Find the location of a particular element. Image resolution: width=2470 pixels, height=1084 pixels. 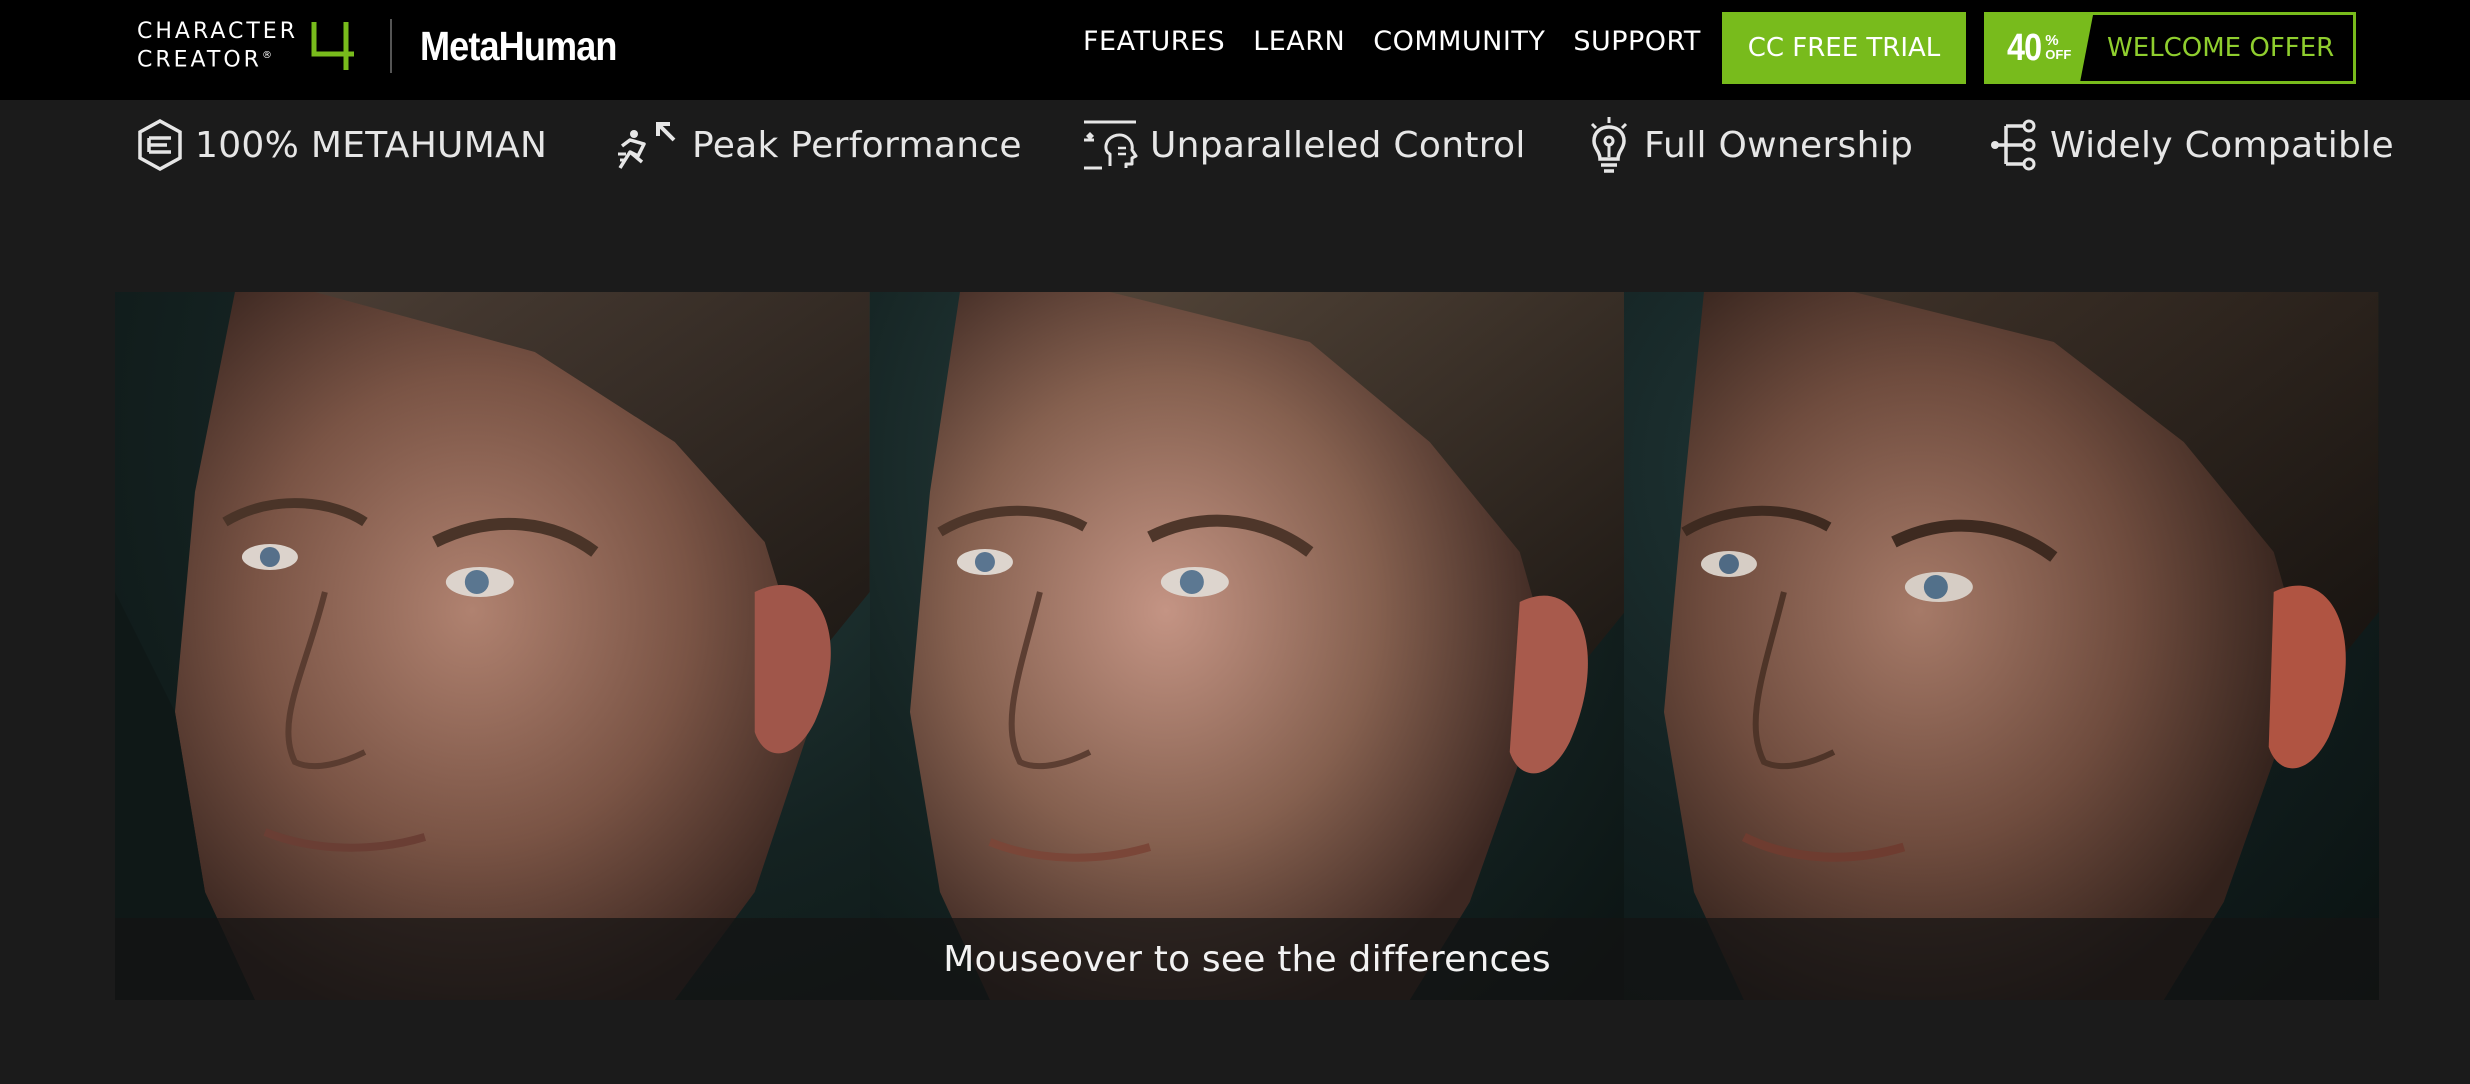

branching-icon is located at coordinates (2013, 145).